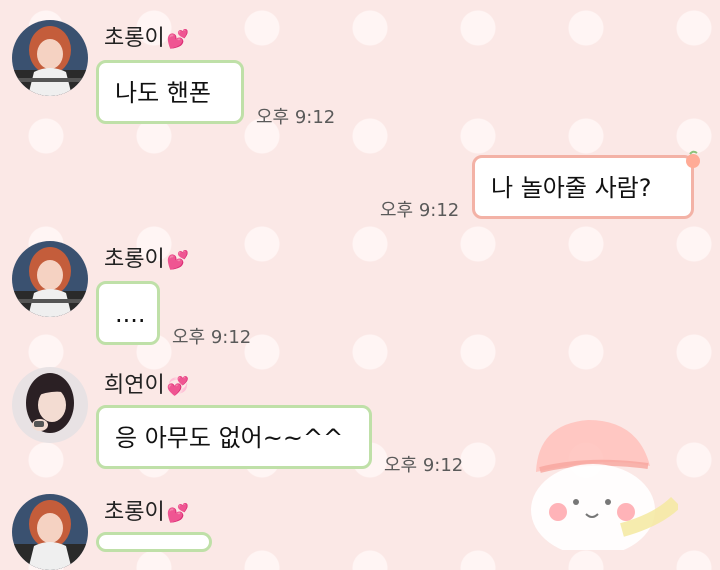 This screenshot has width=720, height=570. What do you see at coordinates (234, 437) in the screenshot?
I see `message-bubble: 응 아무도 없어~~^^` at bounding box center [234, 437].